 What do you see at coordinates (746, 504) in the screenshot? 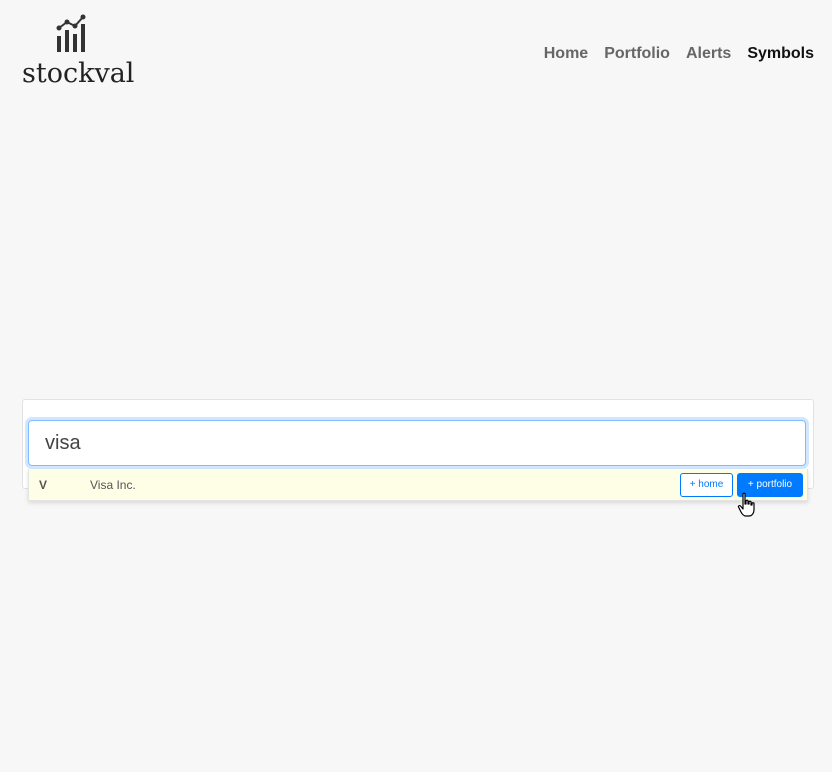
I see `hand-pointer-cursor-icon` at bounding box center [746, 504].